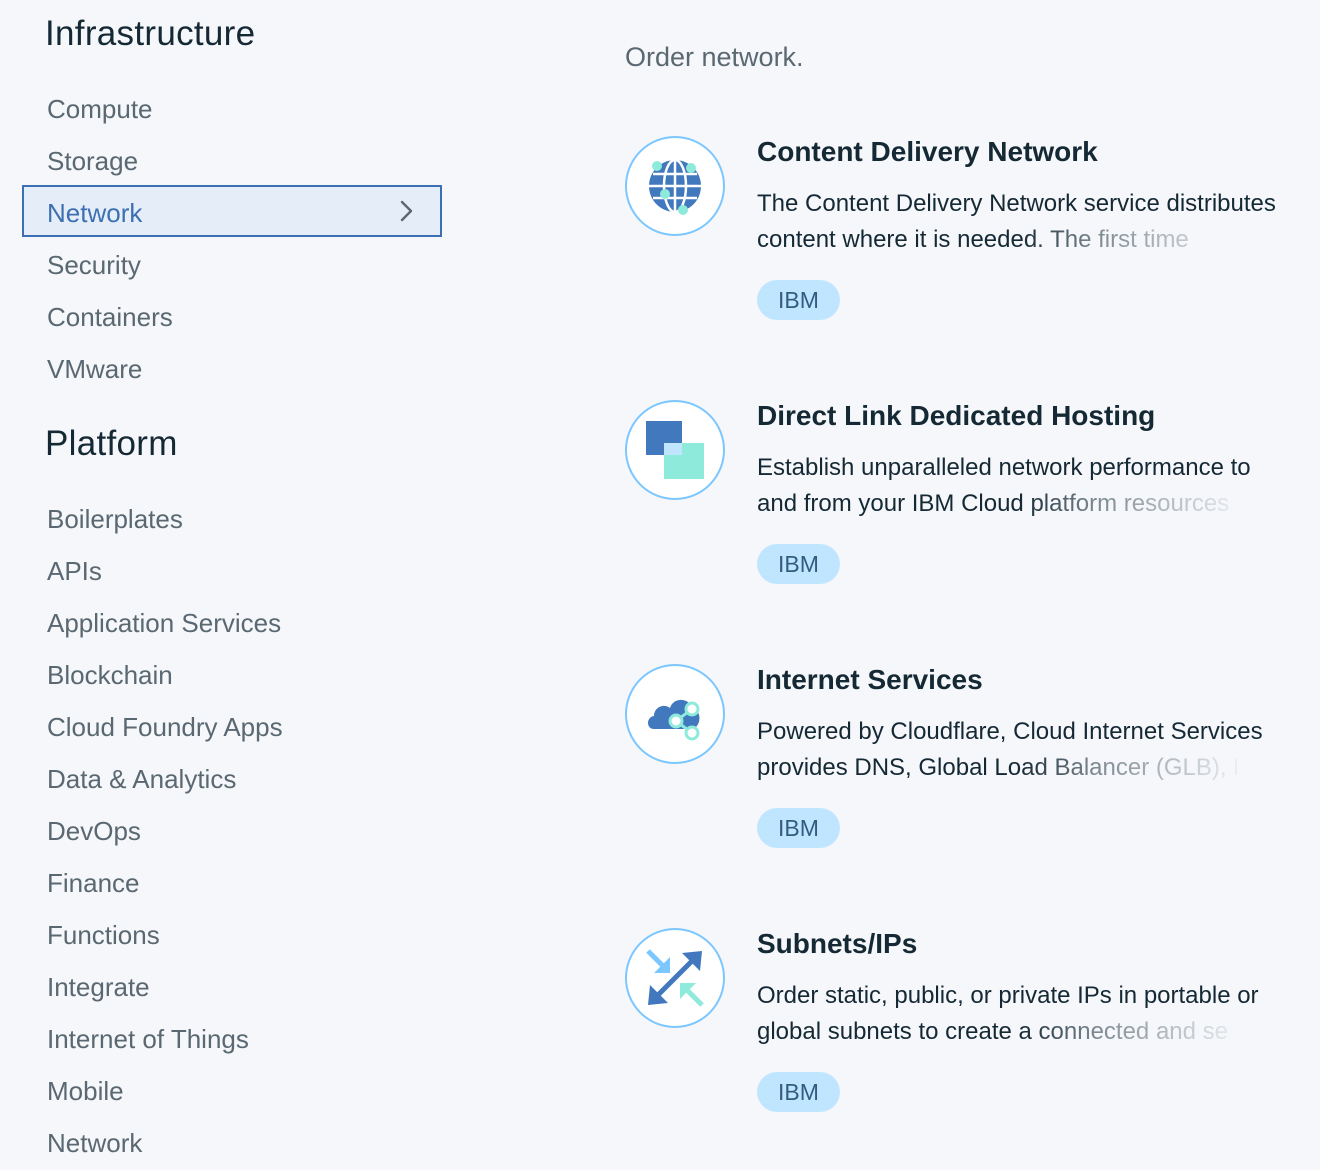 This screenshot has height=1170, width=1320. Describe the element at coordinates (956, 415) in the screenshot. I see `card-title: Direct Link Dedicated Hosting` at that location.